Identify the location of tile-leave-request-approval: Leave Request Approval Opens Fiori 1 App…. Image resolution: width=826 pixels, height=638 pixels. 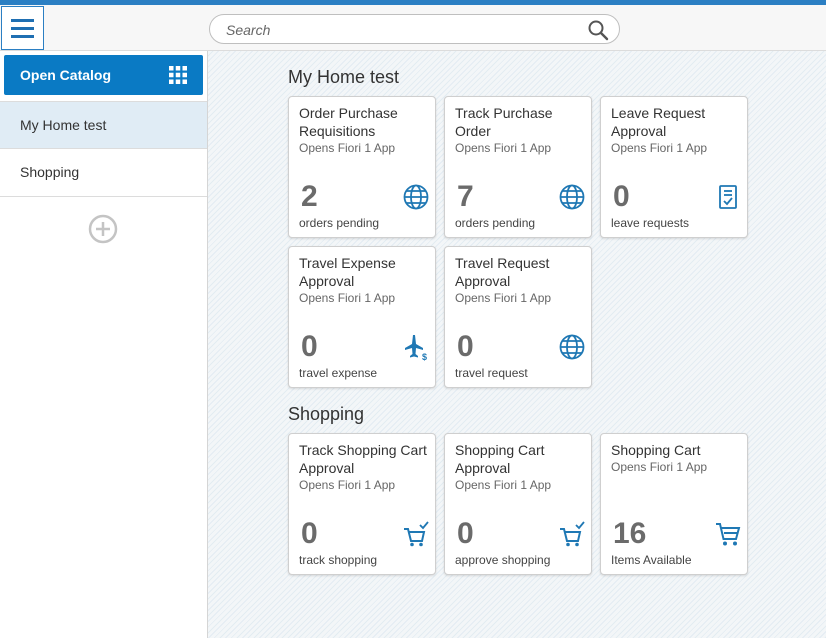
(674, 167).